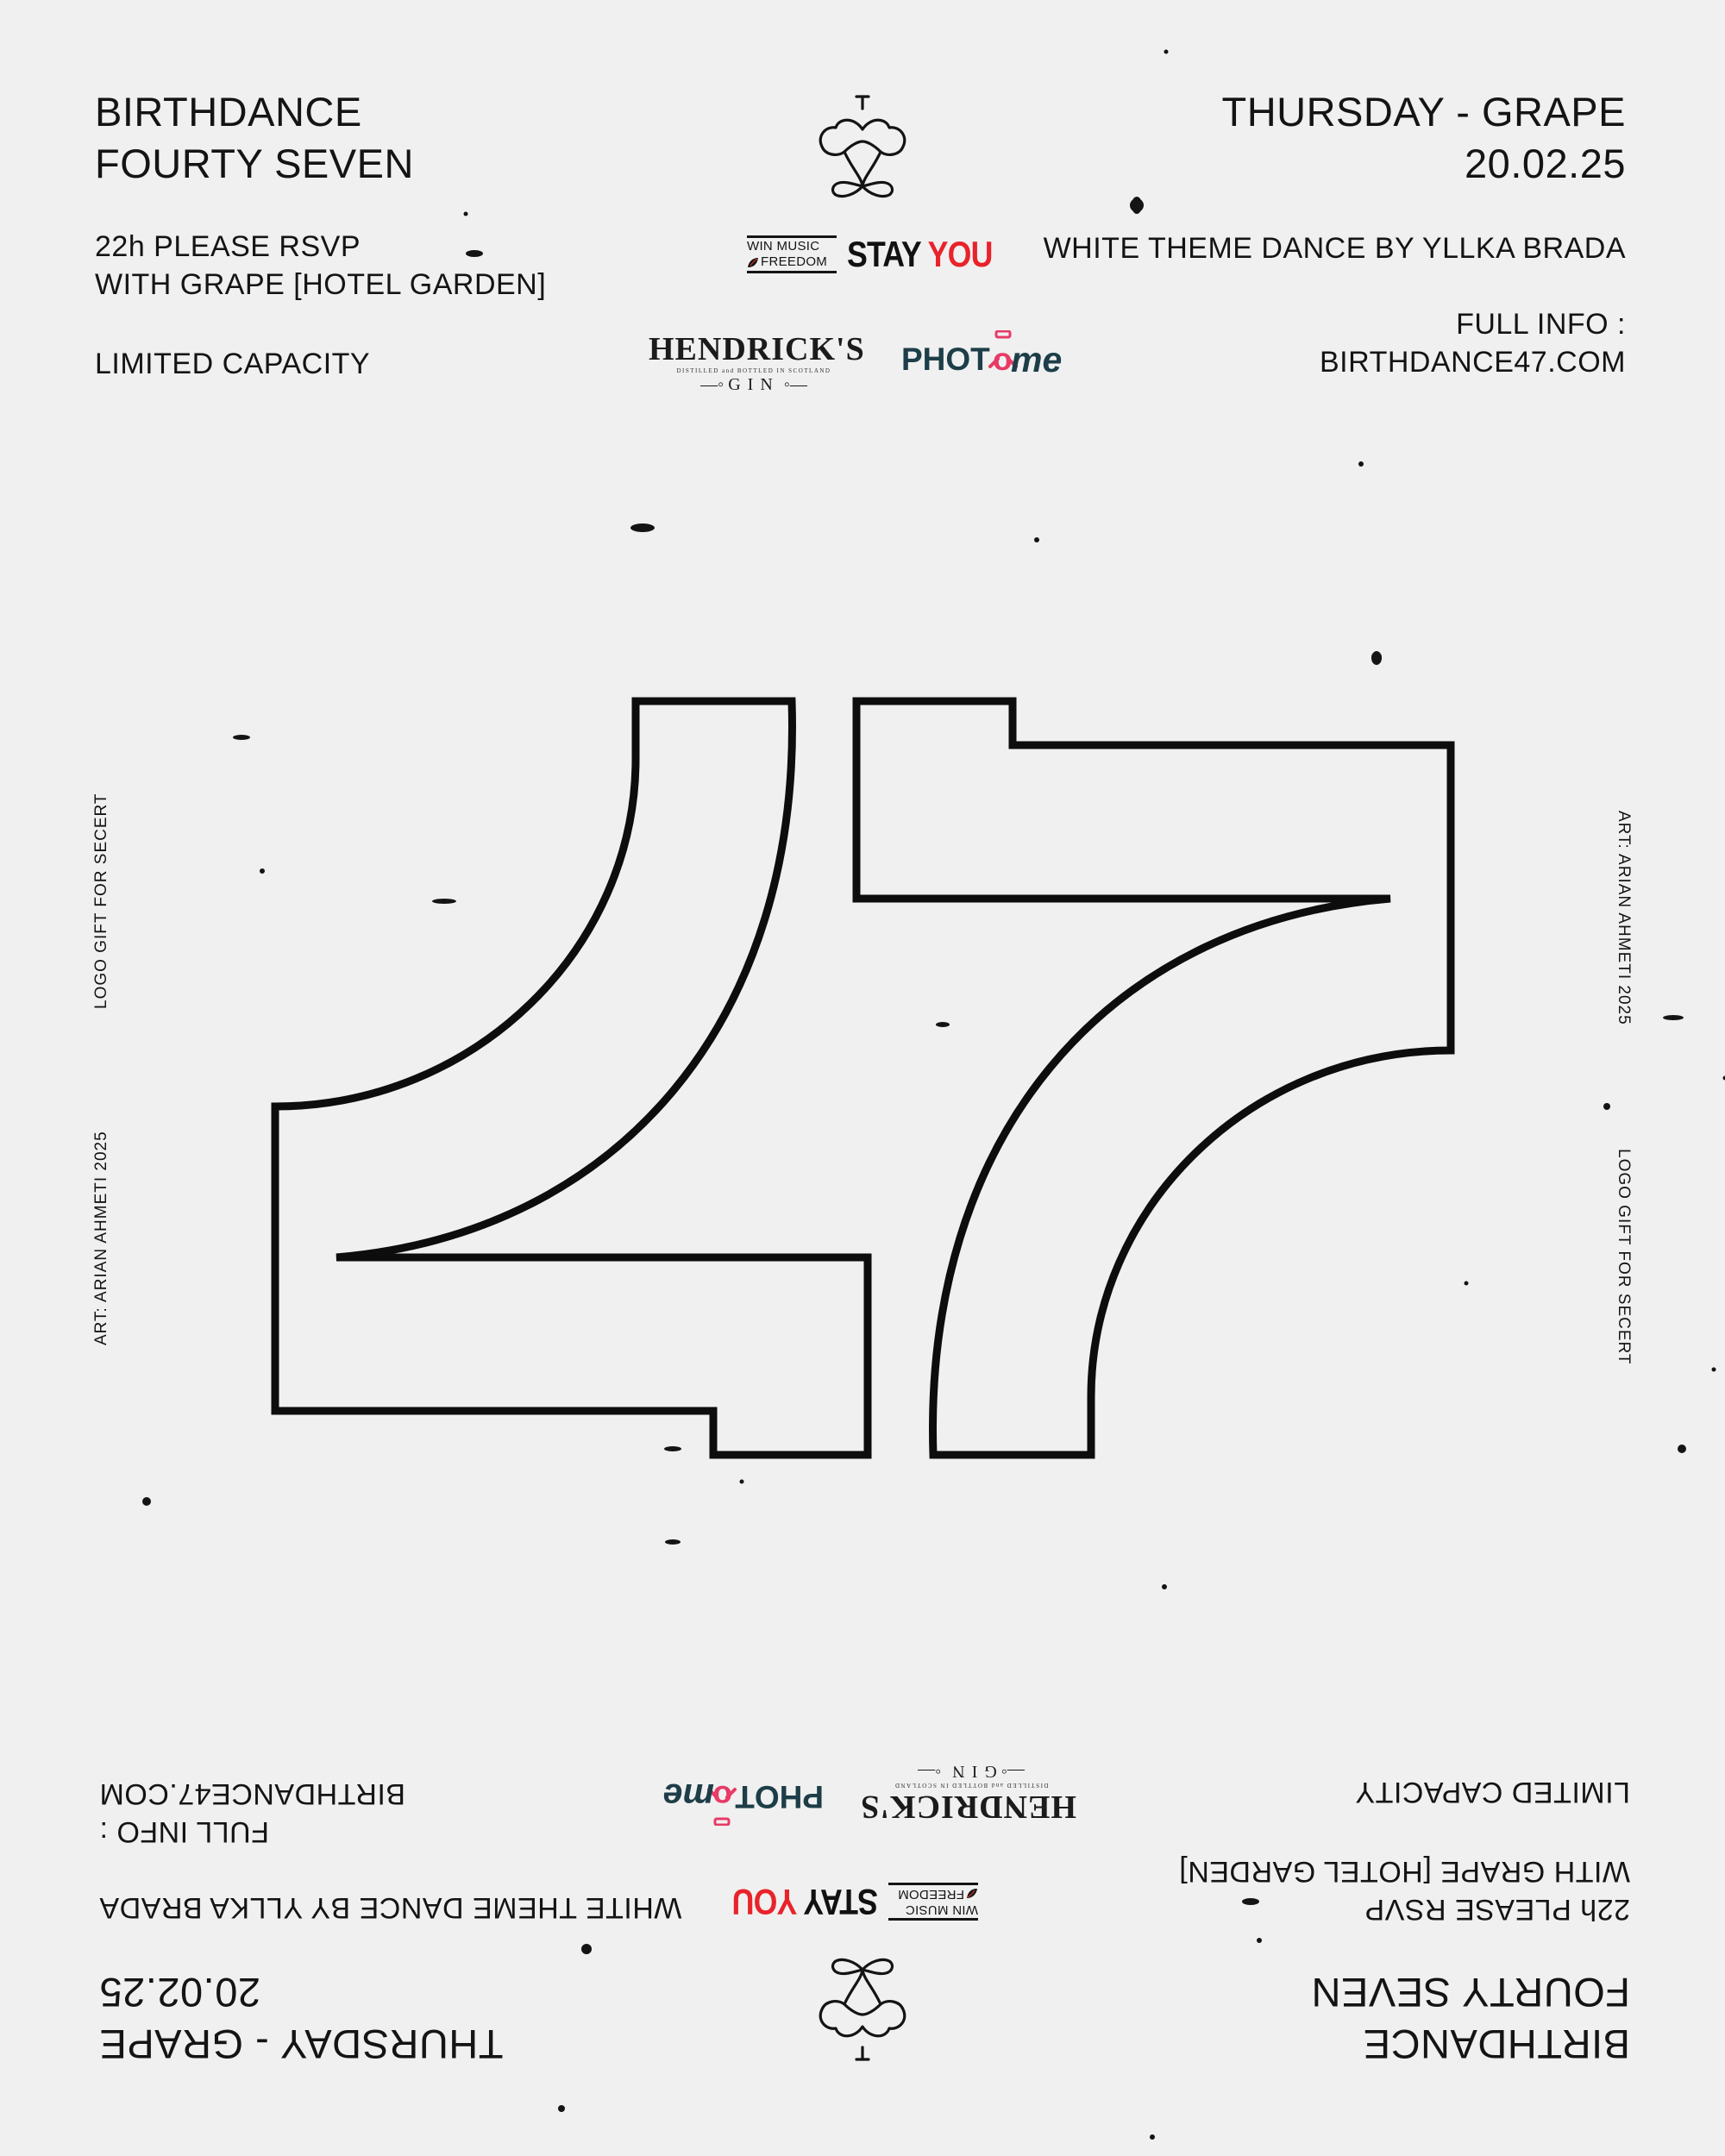 The width and height of the screenshot is (1725, 2156). Describe the element at coordinates (1154, 1078) in the screenshot. I see `digit-7-outline` at that location.